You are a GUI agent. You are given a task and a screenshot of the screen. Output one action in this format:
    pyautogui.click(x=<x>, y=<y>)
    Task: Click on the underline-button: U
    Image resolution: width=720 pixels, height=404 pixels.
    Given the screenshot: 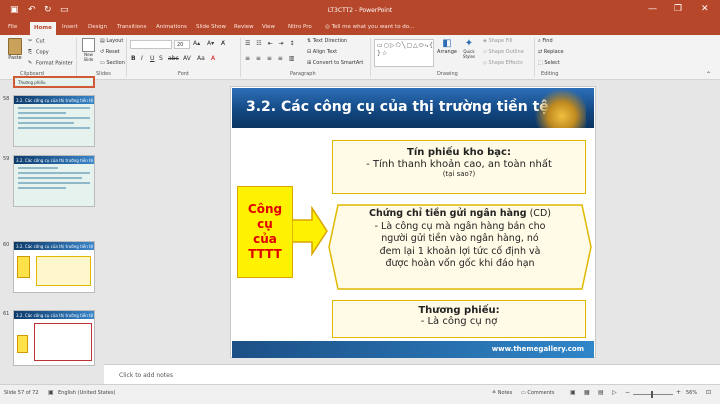 What is the action you would take?
    pyautogui.click(x=152, y=58)
    